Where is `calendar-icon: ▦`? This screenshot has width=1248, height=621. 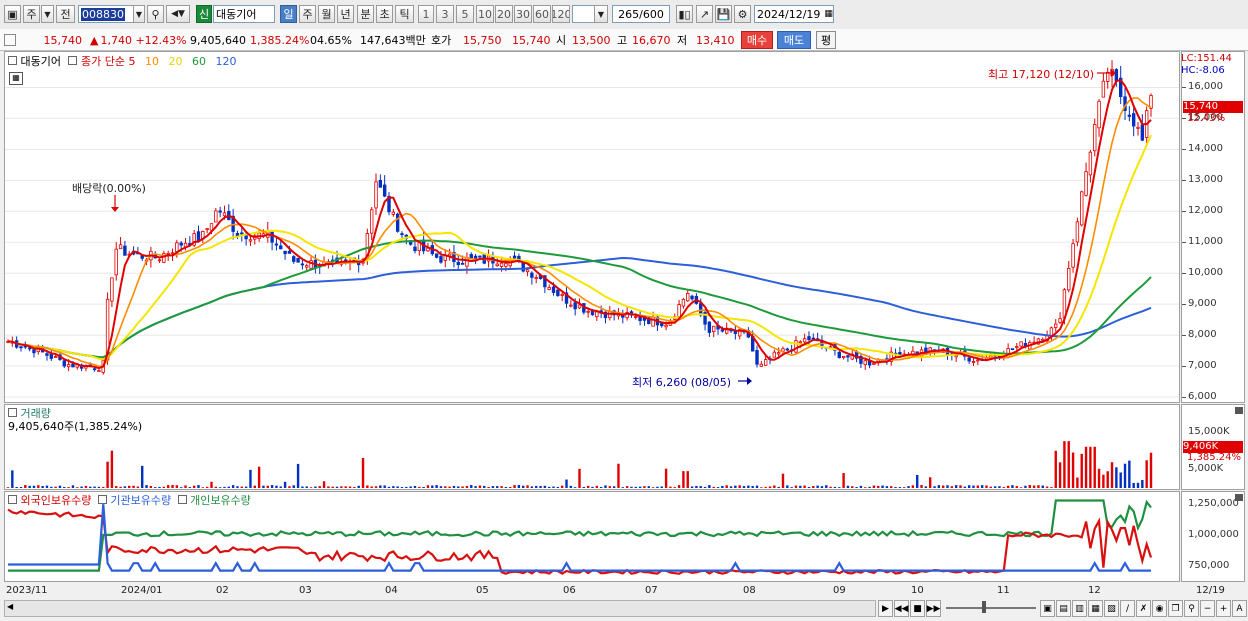
calendar-icon: ▦ is located at coordinates (828, 14).